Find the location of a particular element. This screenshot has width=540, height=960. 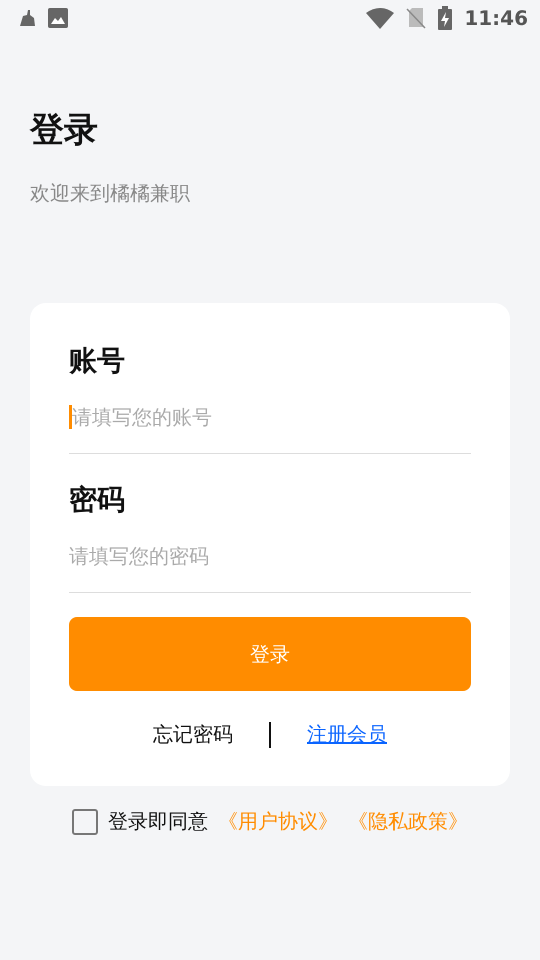

policy-link: 《隐私政策》 is located at coordinates (408, 821).